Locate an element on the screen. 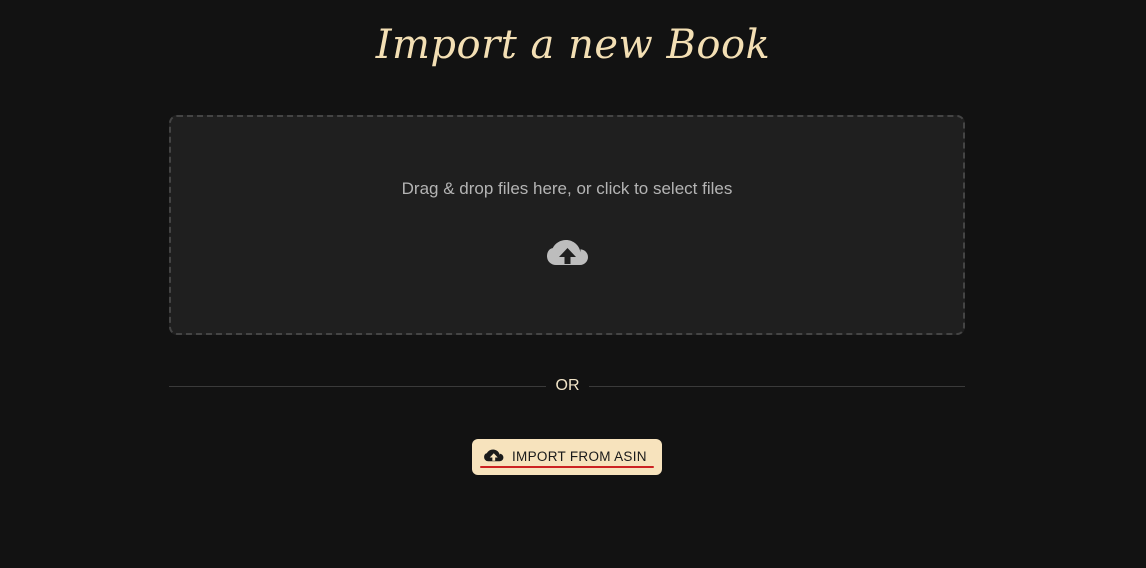 The image size is (1146, 568). divider-line-left is located at coordinates (357, 386).